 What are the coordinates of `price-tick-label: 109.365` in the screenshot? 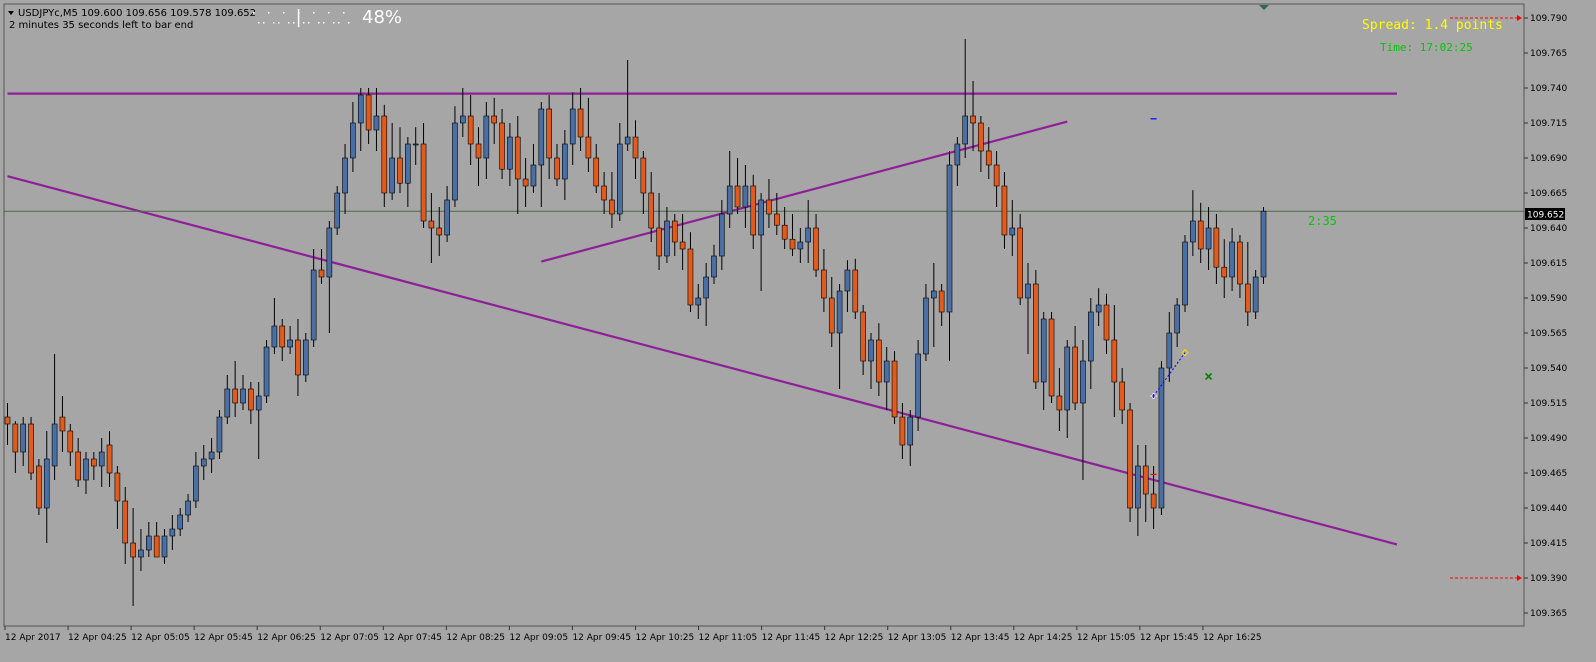 It's located at (1548, 614).